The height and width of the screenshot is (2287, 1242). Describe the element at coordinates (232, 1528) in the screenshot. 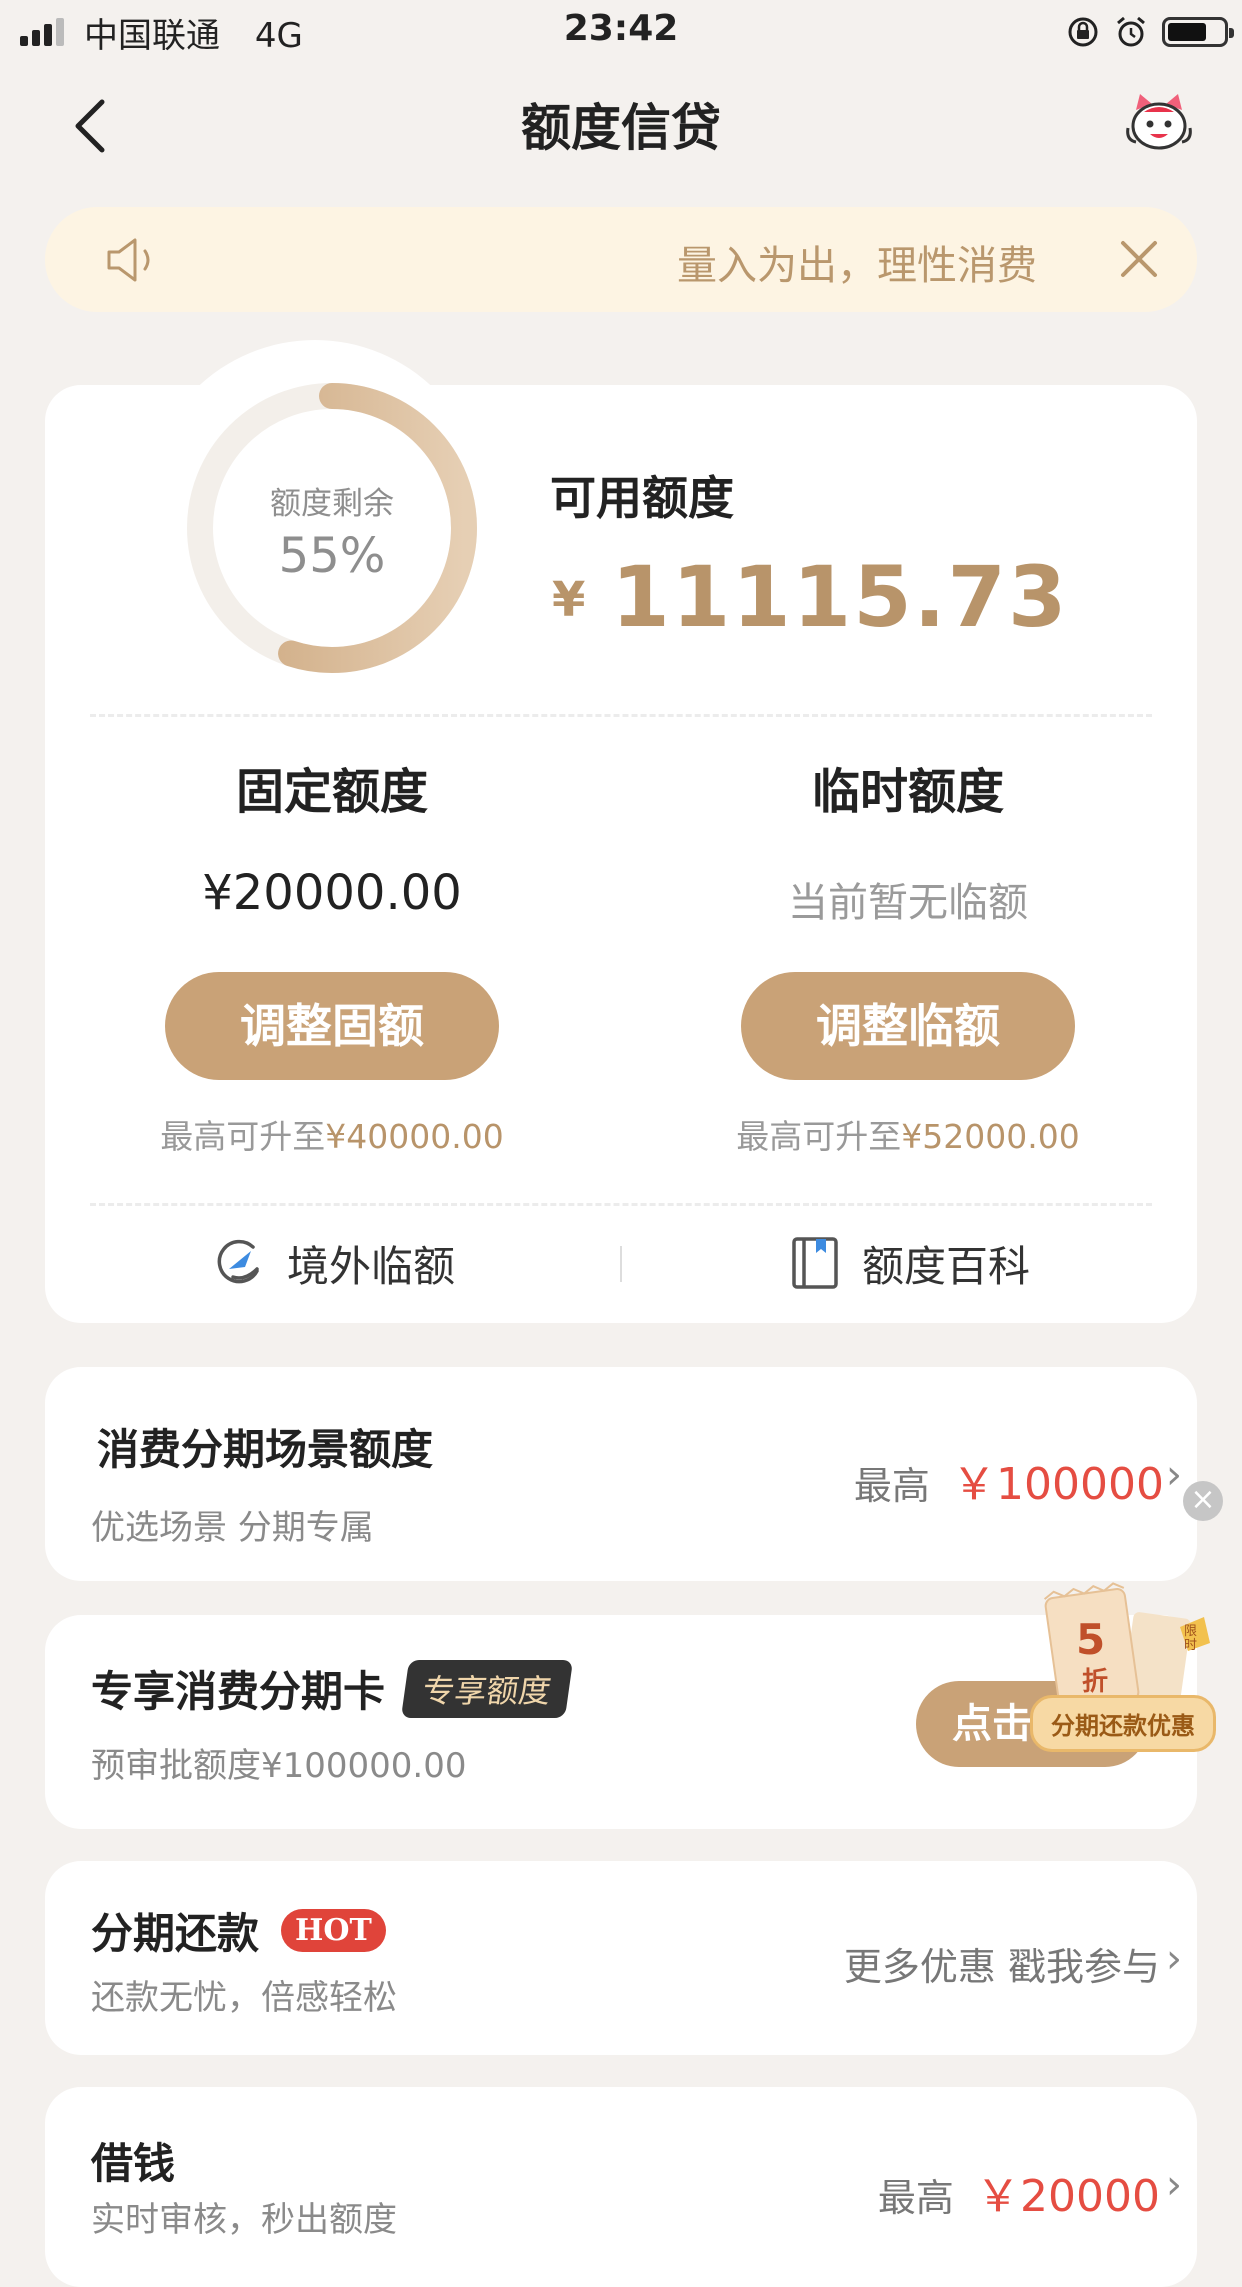

I see `installment-scene-subtitle: 优选场景 分期专属` at that location.